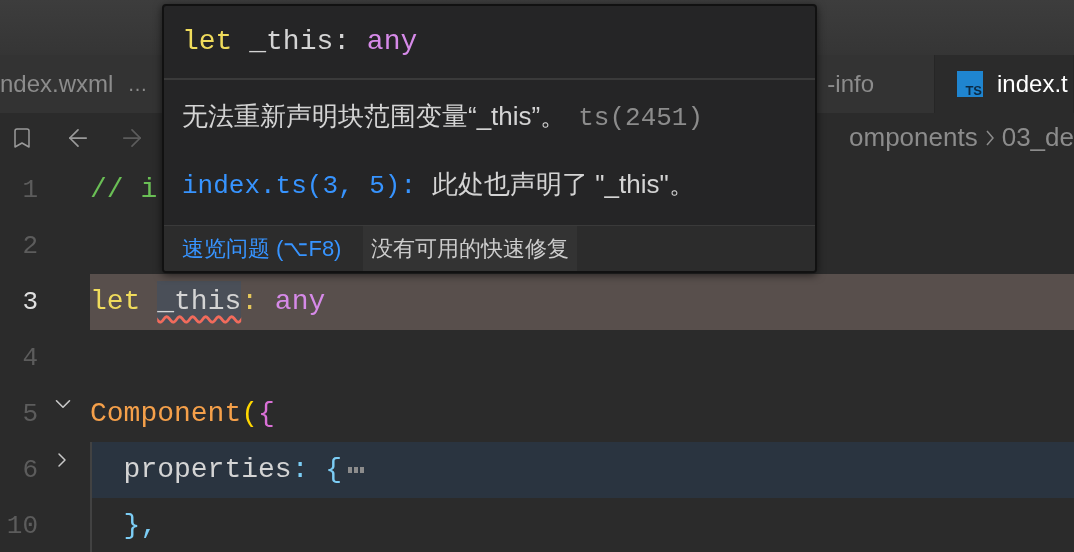 This screenshot has height=552, width=1074. What do you see at coordinates (29, 302) in the screenshot?
I see `line-number: 3` at bounding box center [29, 302].